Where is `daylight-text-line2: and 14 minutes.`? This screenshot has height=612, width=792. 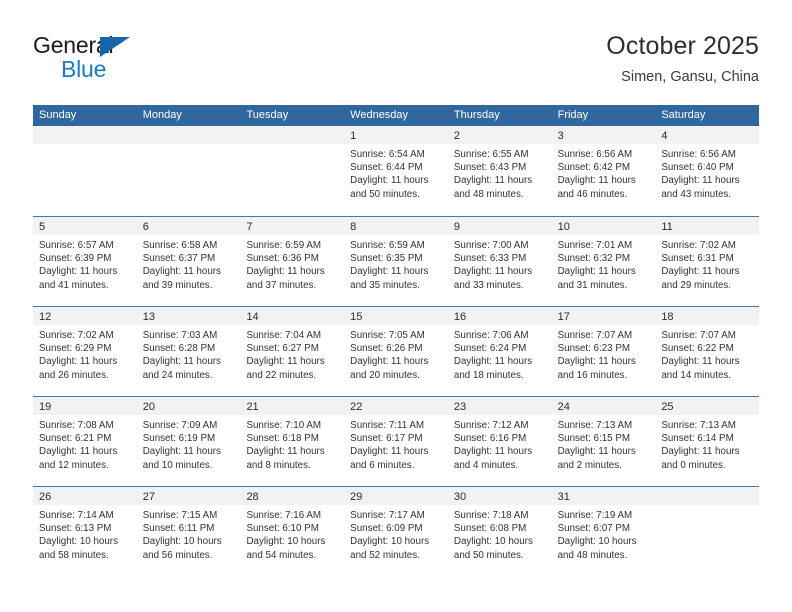 daylight-text-line2: and 14 minutes. is located at coordinates (696, 375).